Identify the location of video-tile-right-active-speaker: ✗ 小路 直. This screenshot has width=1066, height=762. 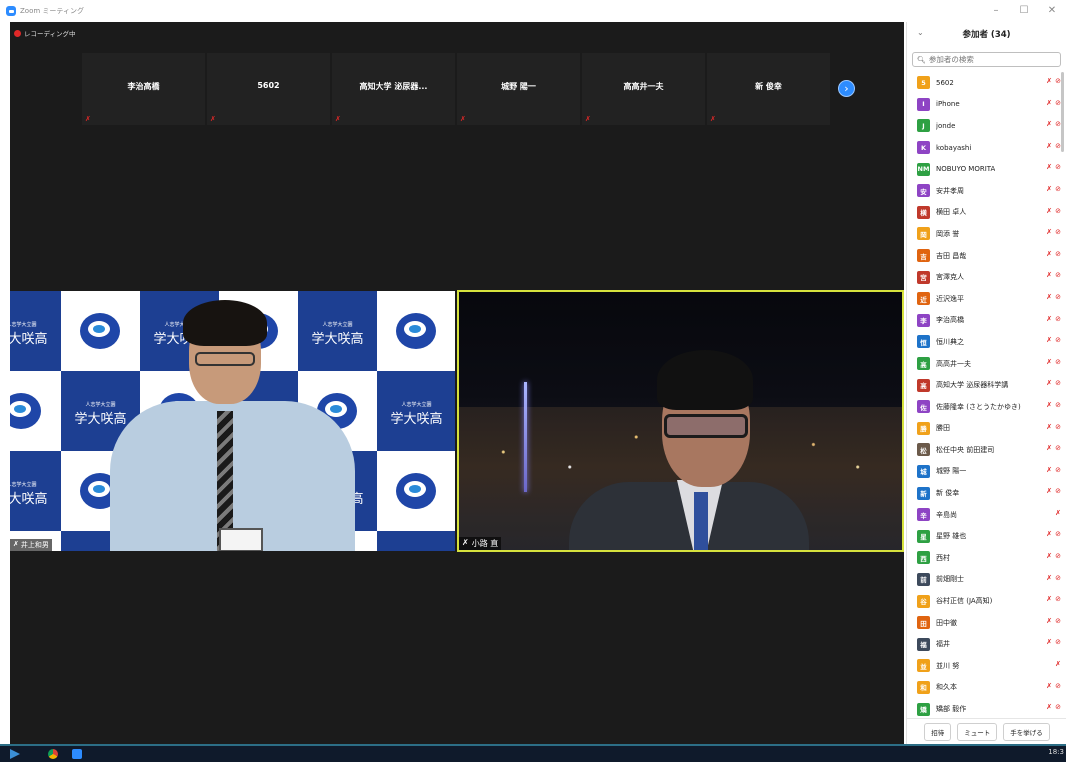
(680, 421).